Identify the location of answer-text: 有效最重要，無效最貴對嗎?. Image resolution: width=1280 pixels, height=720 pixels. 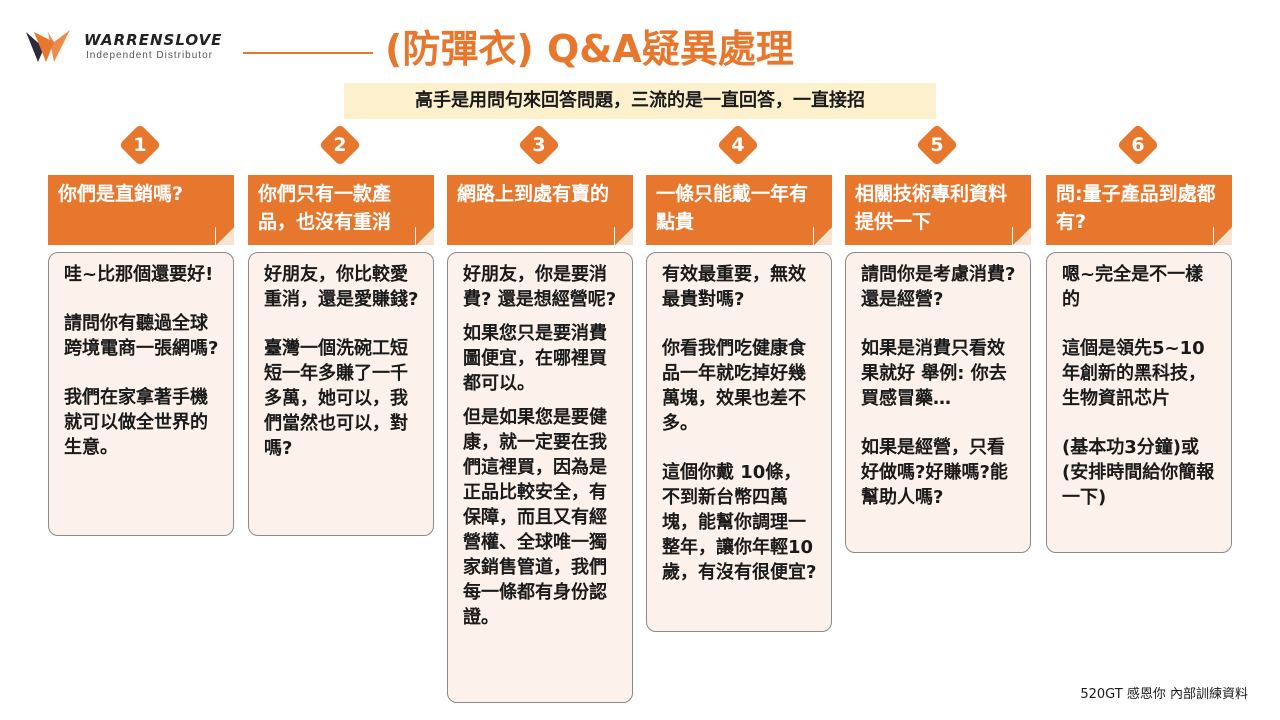
(734, 287).